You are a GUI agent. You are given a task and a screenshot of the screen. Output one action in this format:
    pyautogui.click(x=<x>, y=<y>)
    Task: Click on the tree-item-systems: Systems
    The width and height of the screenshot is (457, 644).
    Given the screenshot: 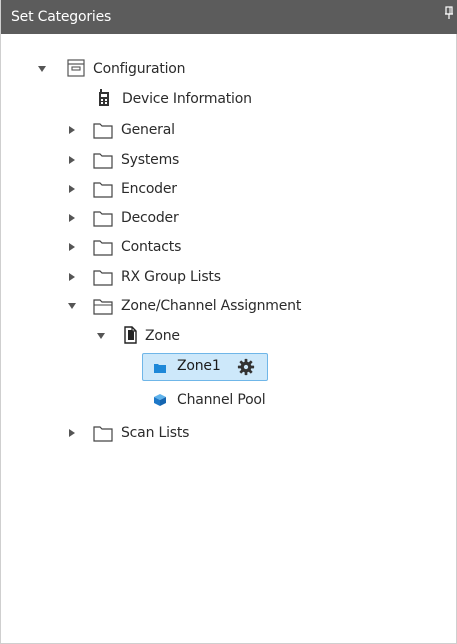 What is the action you would take?
    pyautogui.click(x=229, y=160)
    